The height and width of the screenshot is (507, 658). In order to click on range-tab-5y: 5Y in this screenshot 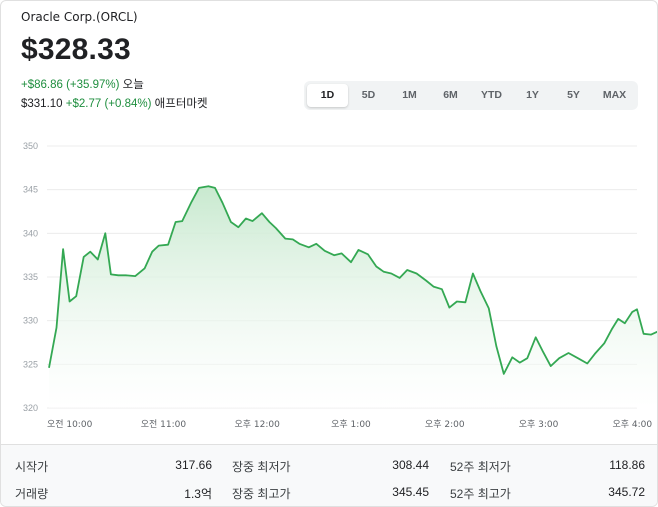, I will do `click(573, 95)`.